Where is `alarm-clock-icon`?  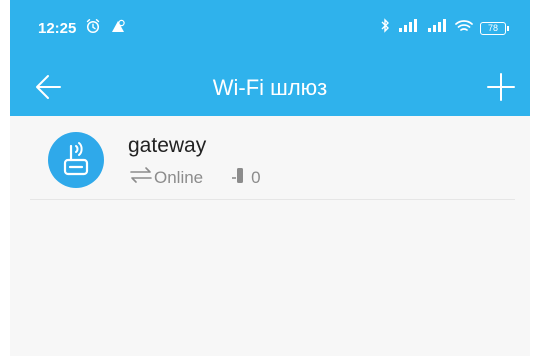 alarm-clock-icon is located at coordinates (93, 28).